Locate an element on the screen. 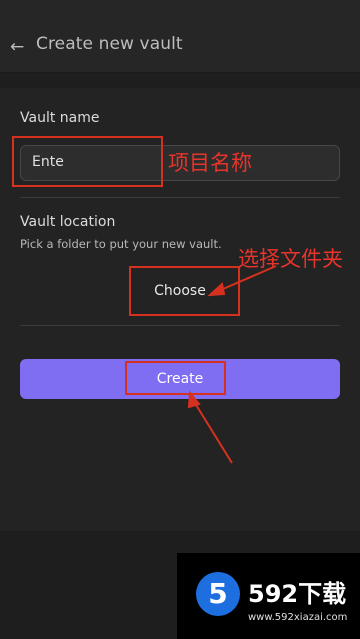 This screenshot has width=360, height=639. watermark-url: www.592xiazai.com is located at coordinates (298, 617).